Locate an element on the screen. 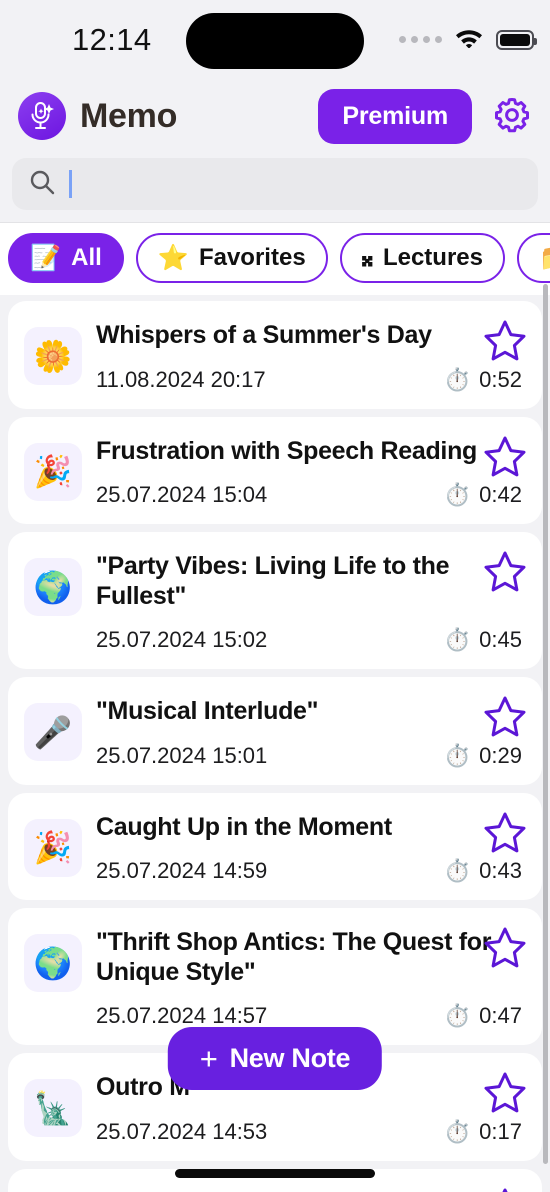 The image size is (550, 1192). vertical-scrollbar is located at coordinates (545, 724).